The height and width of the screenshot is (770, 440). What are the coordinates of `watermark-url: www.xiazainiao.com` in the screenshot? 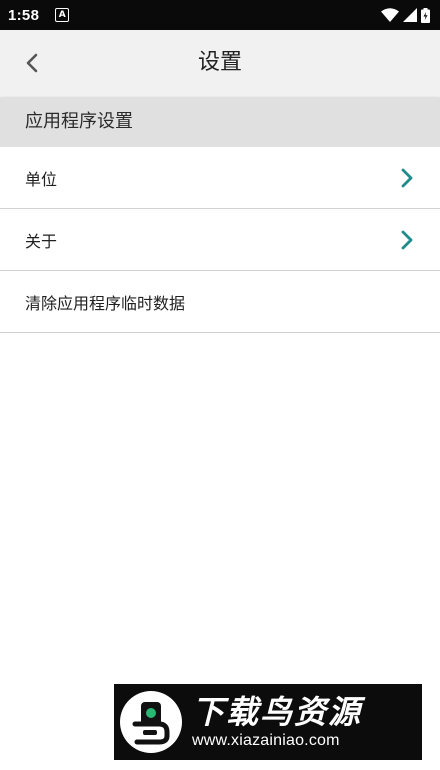 It's located at (266, 740).